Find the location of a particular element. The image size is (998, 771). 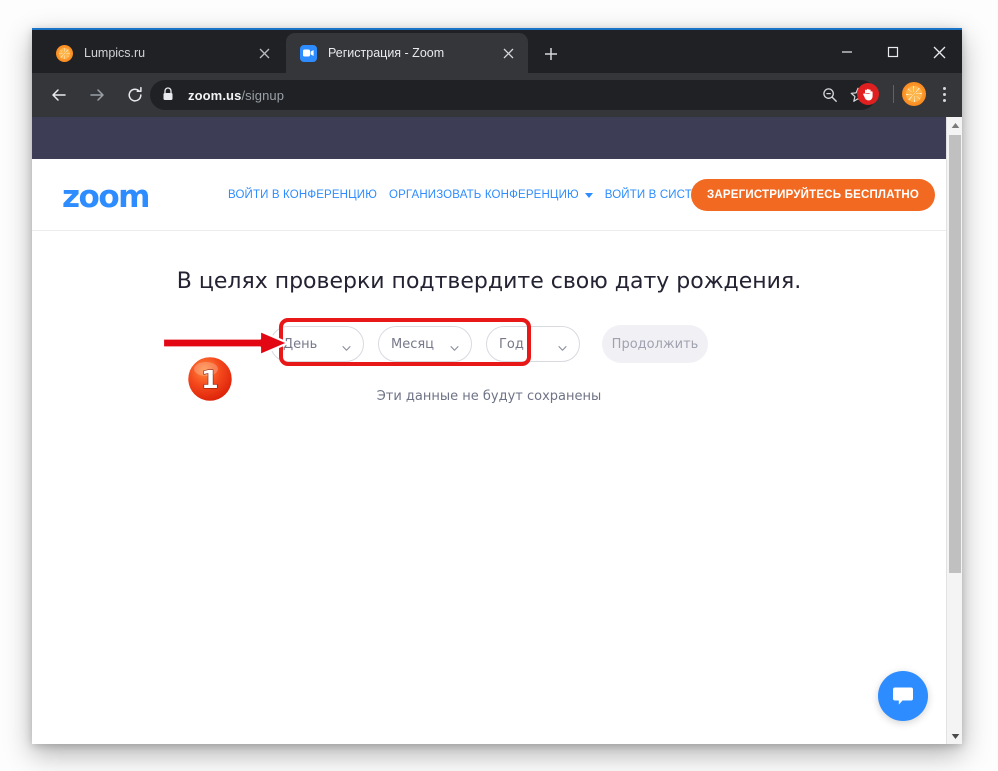

magnifier-minus-icon is located at coordinates (830, 95).